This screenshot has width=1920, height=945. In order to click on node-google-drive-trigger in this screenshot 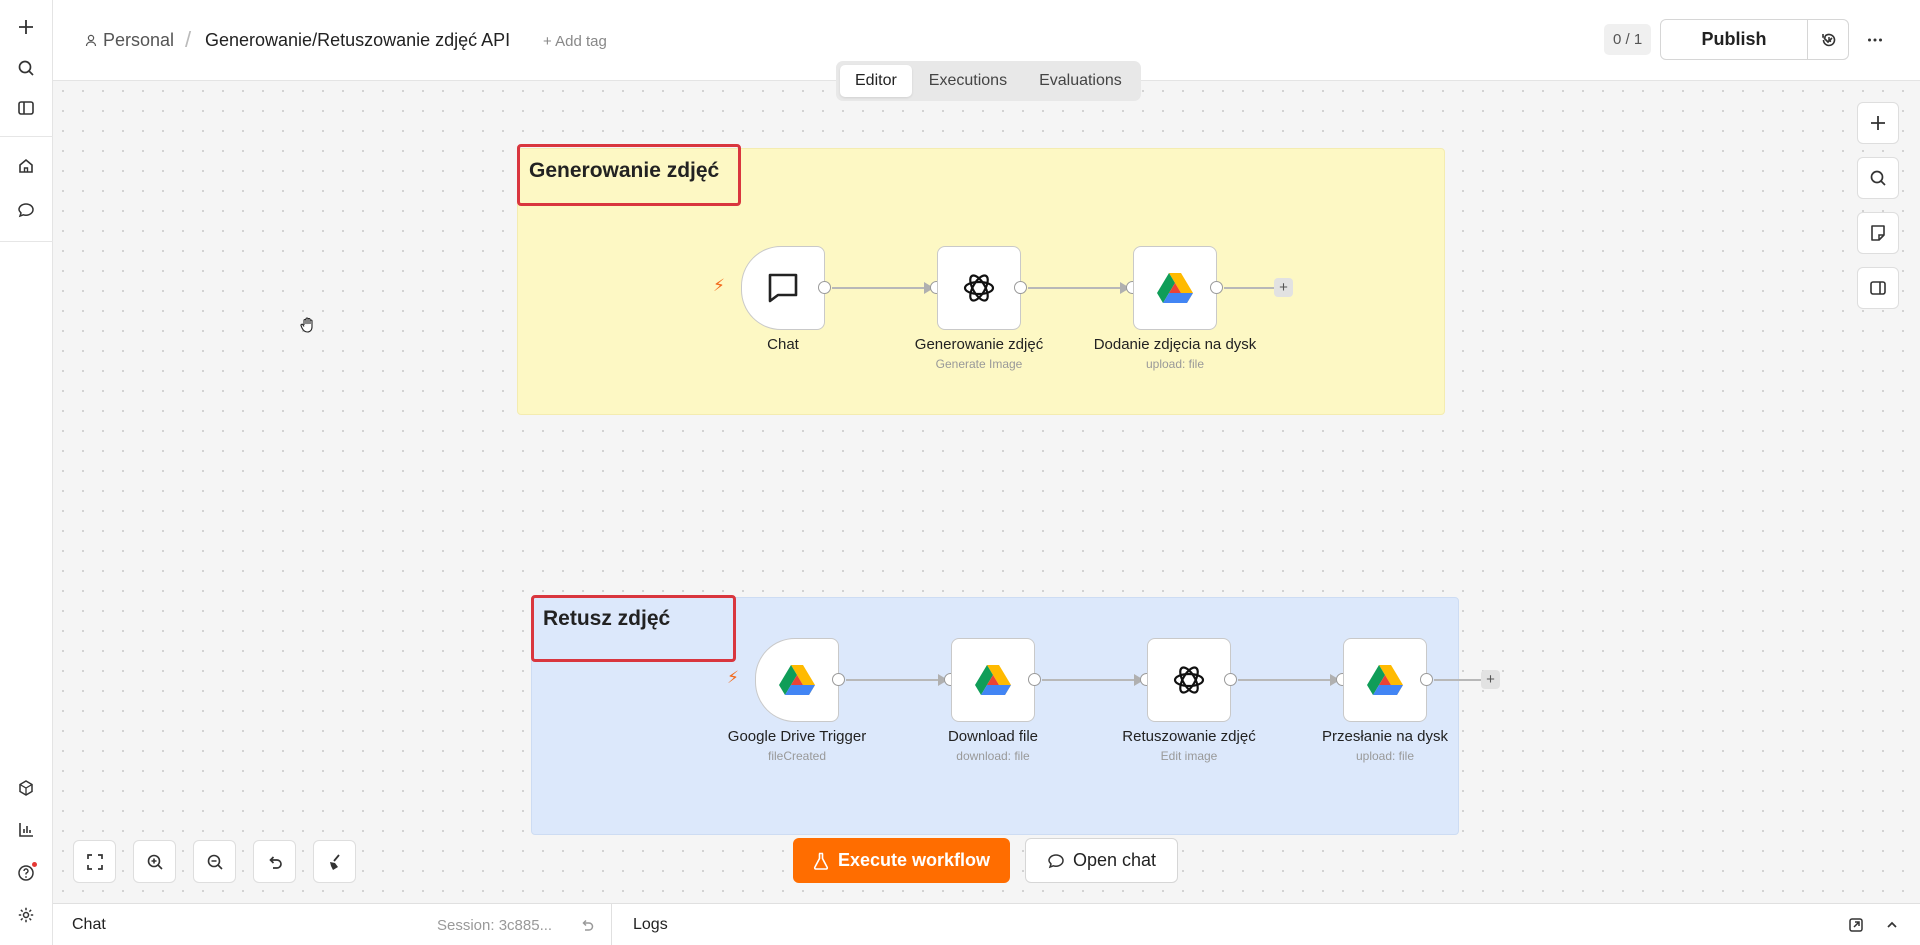, I will do `click(797, 680)`.